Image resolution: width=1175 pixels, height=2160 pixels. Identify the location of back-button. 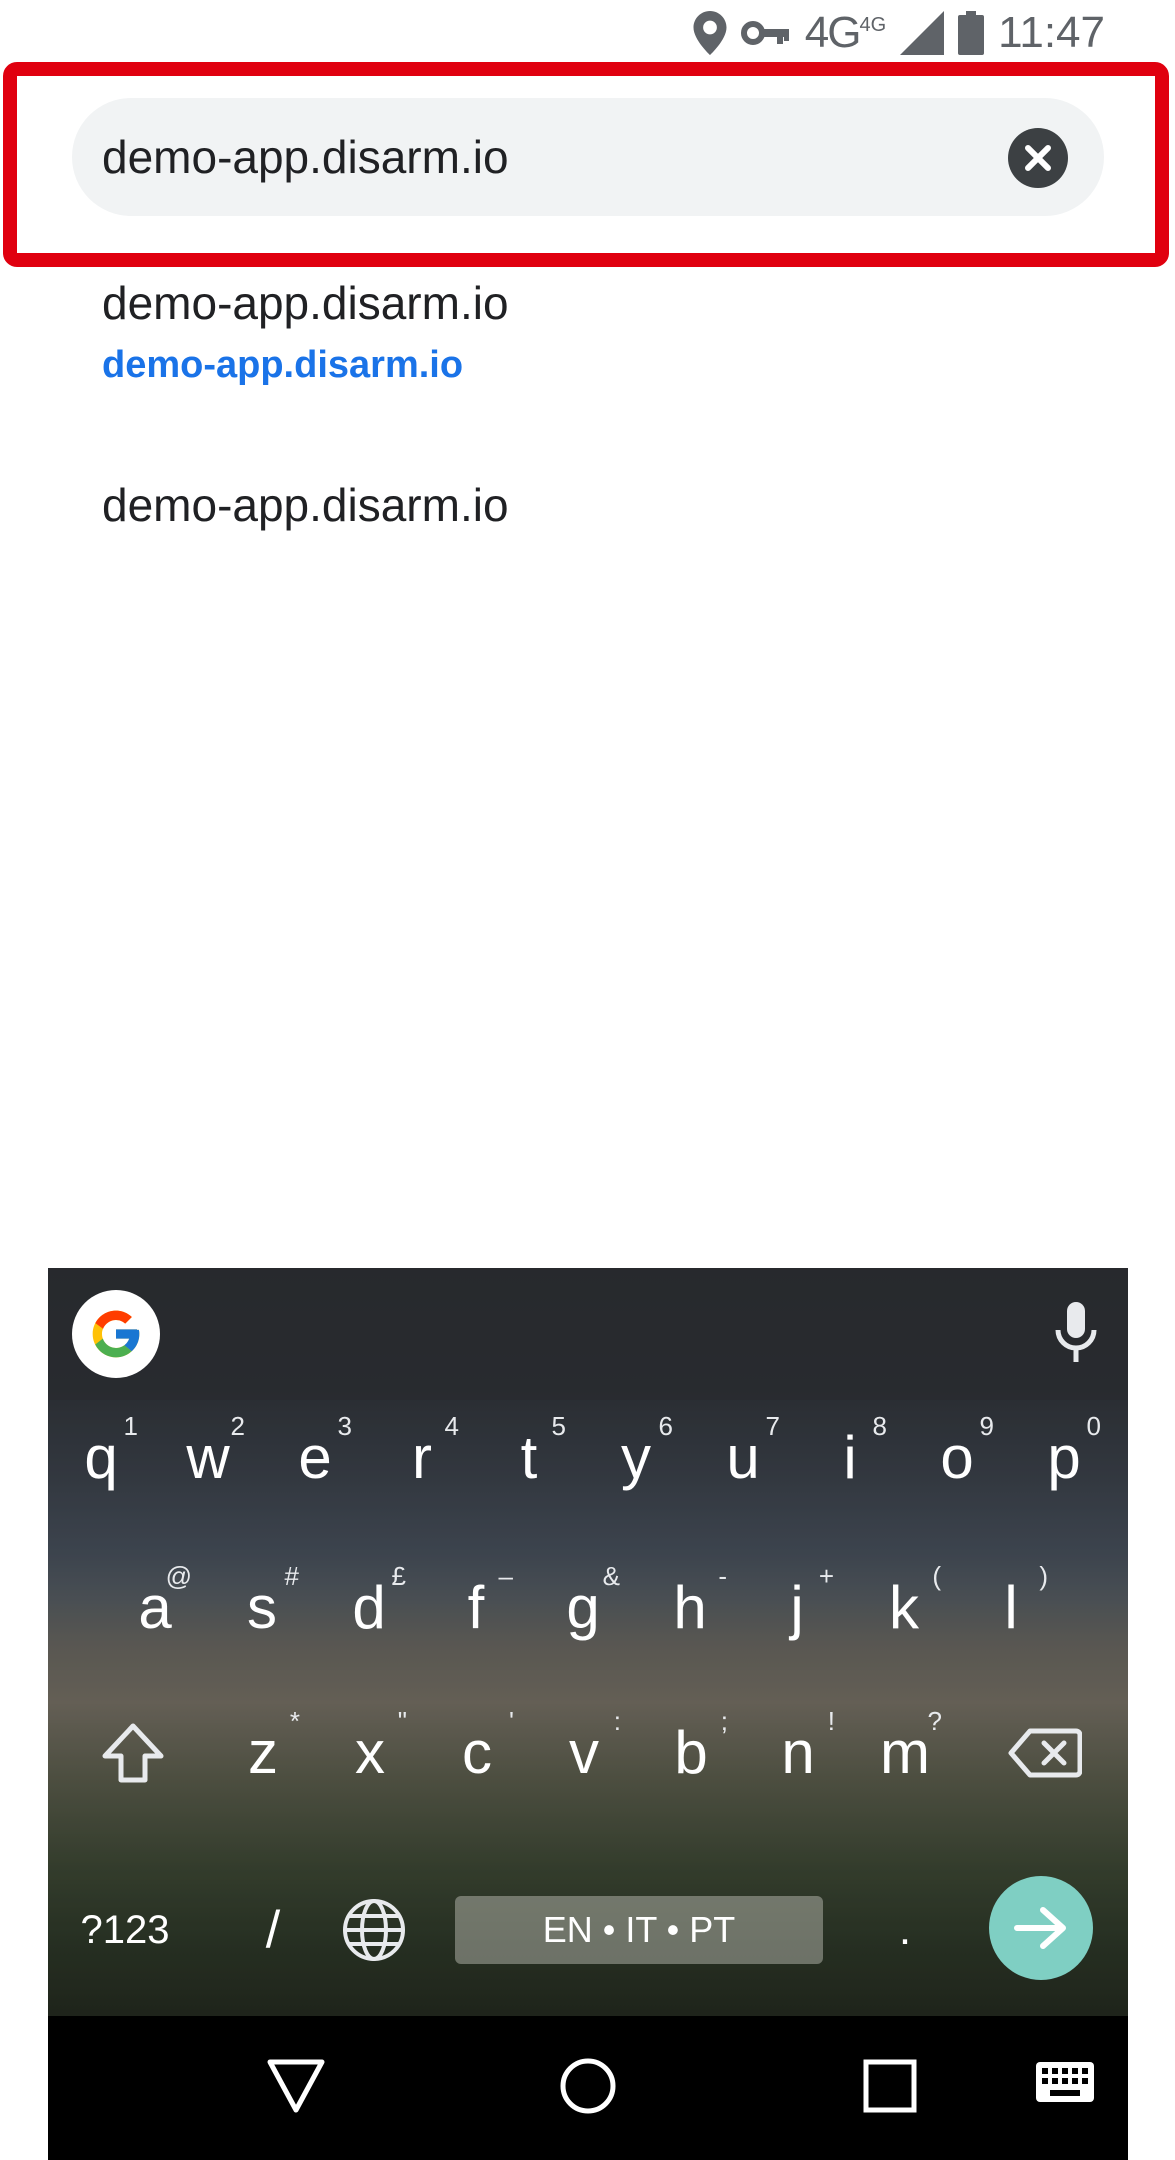
(296, 2088).